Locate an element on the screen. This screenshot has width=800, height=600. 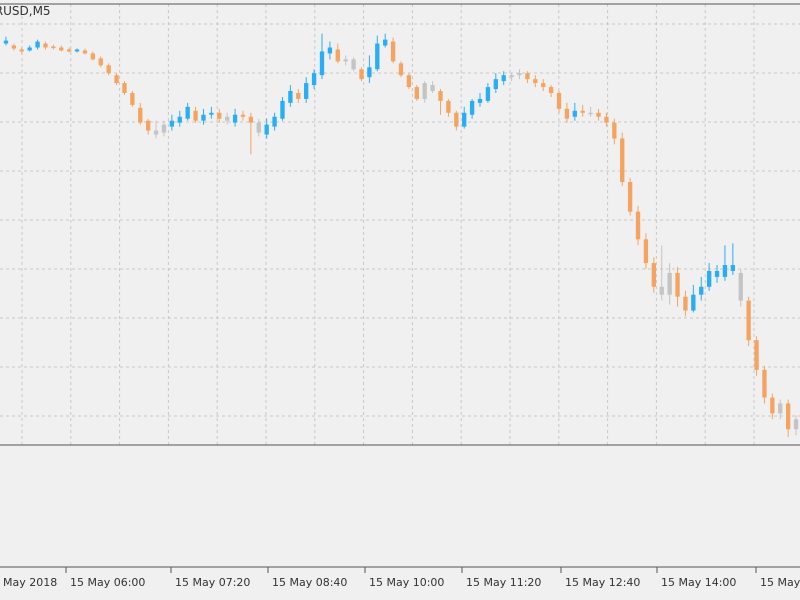
x-tick-label: 15 May 12:40 is located at coordinates (602, 582).